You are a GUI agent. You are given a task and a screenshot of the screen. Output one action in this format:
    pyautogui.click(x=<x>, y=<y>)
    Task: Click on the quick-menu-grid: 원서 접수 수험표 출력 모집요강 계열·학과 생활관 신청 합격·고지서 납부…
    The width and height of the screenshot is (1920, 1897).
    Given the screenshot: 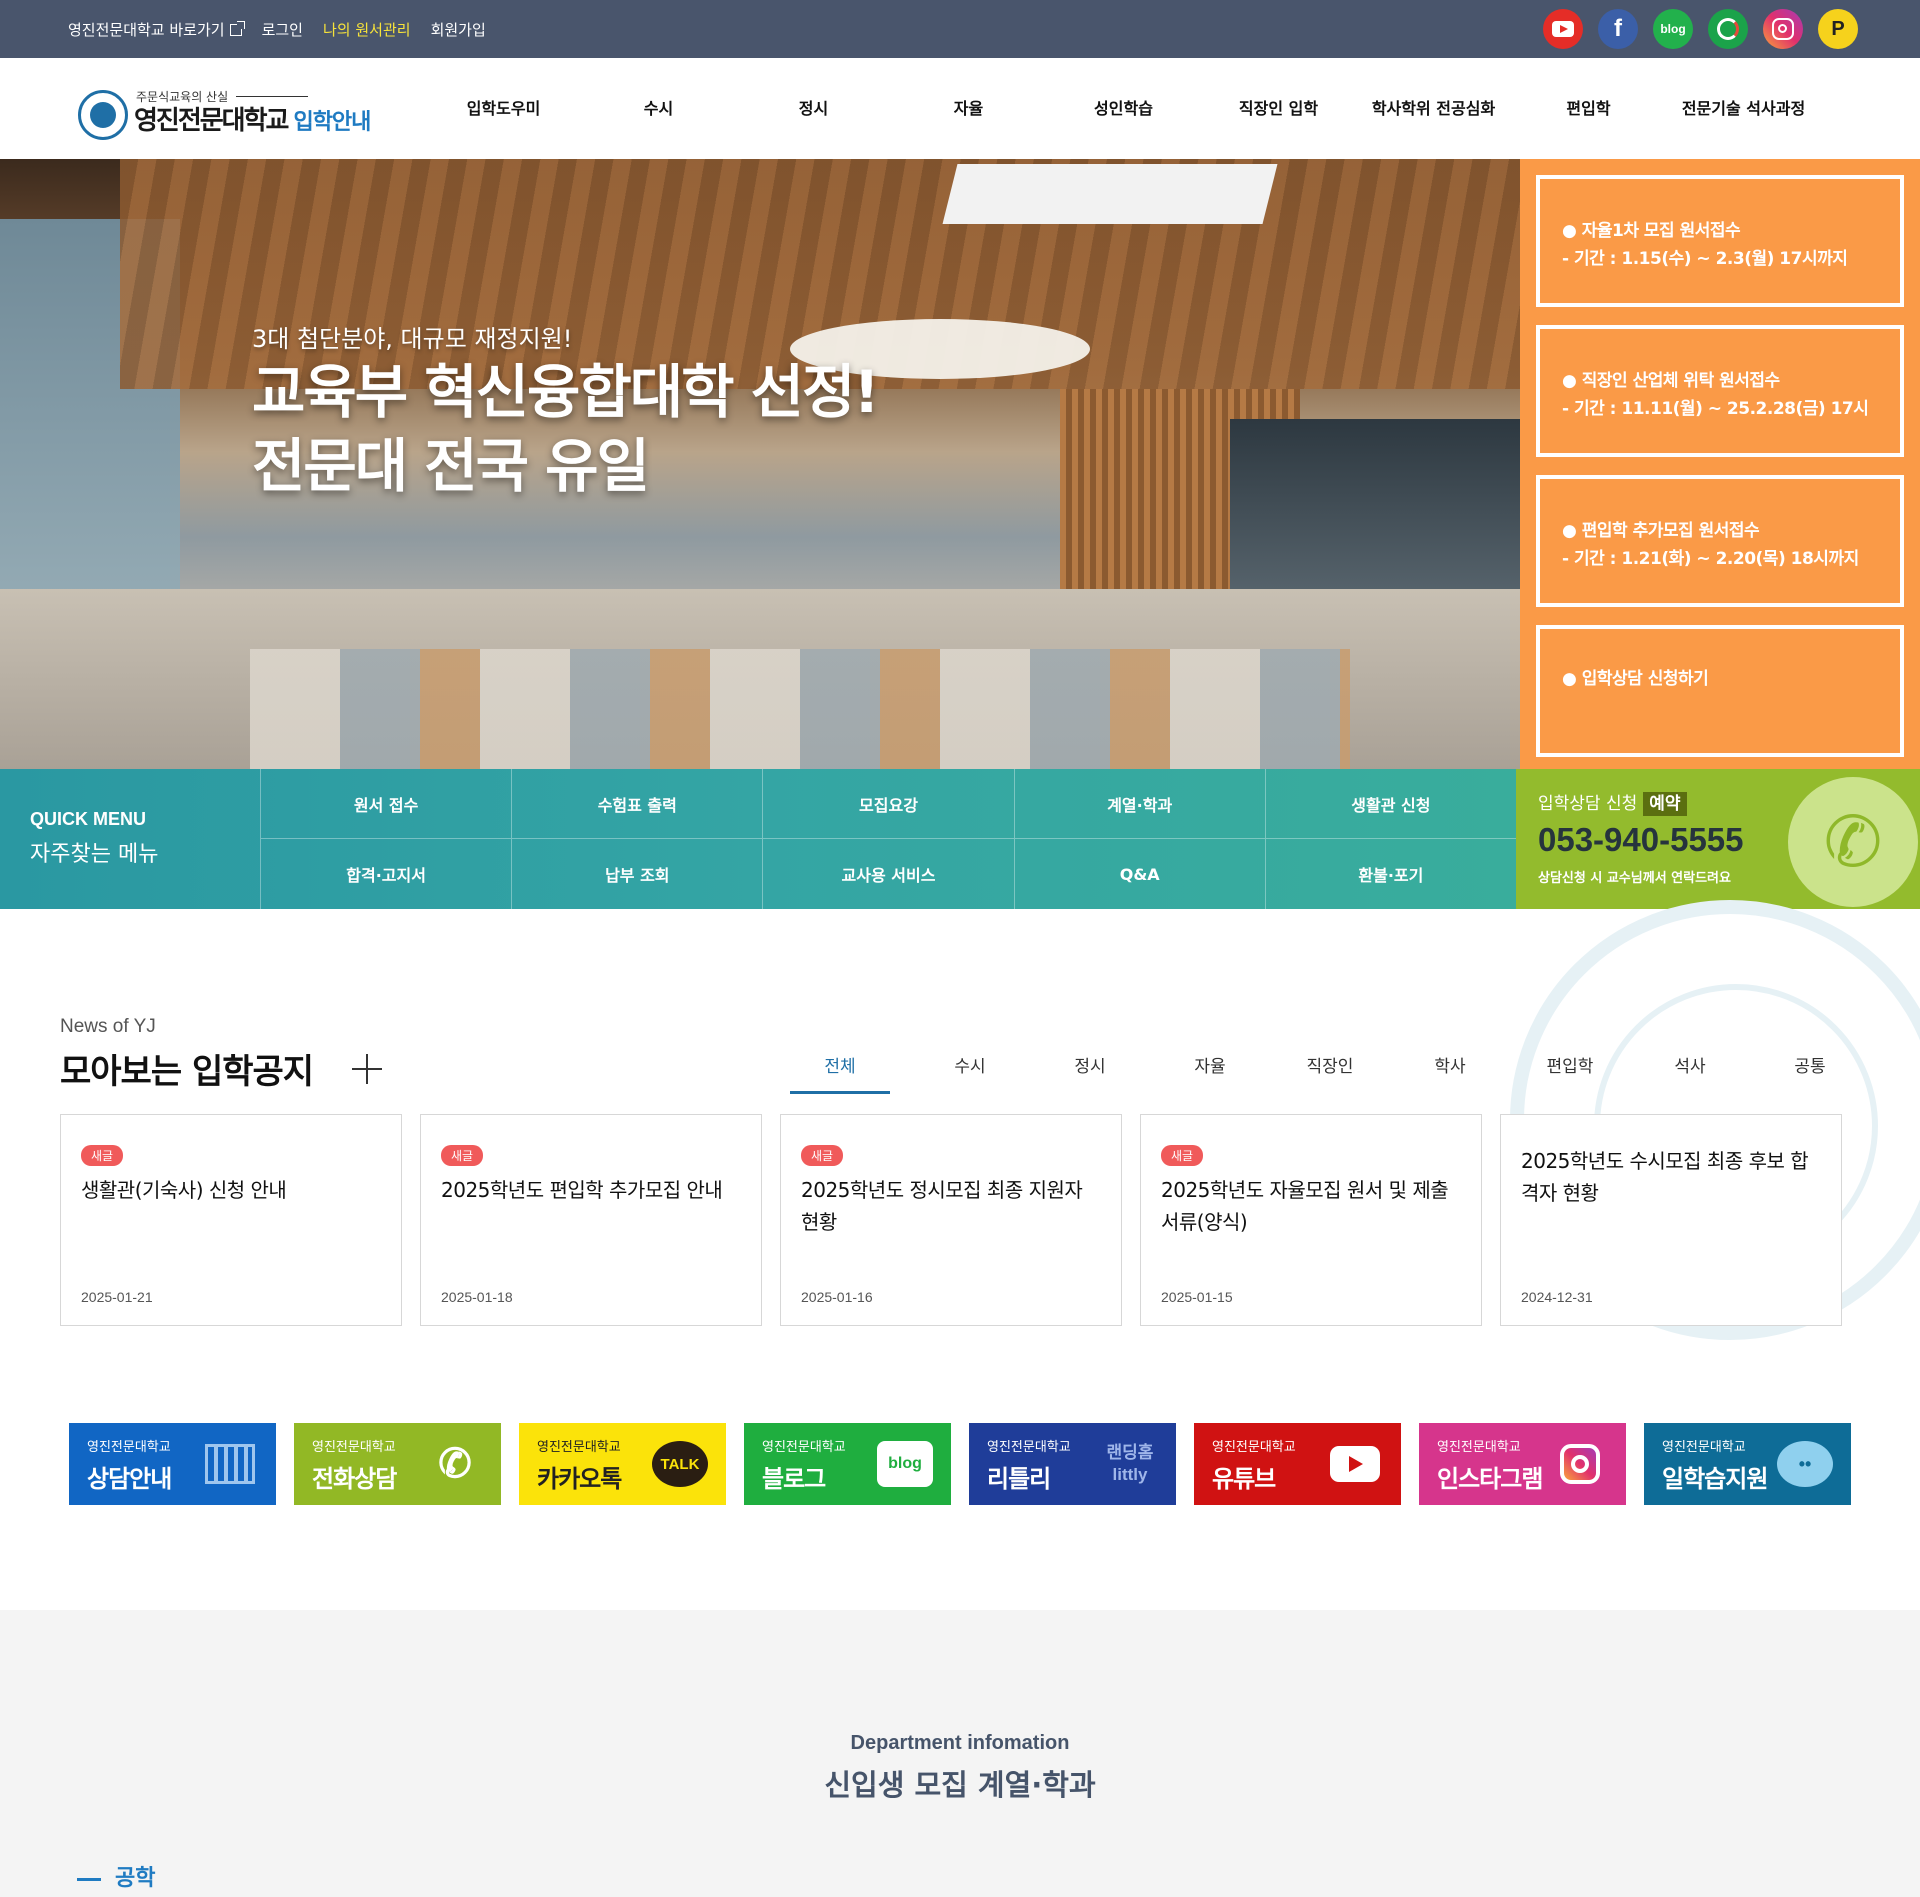 What is the action you would take?
    pyautogui.click(x=888, y=839)
    